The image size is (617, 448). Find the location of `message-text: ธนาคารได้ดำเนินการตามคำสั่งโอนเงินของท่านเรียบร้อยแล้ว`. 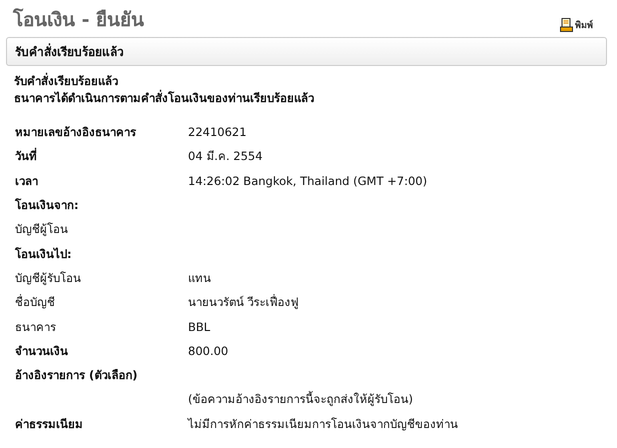

message-text: ธนาคารได้ดำเนินการตามคำสั่งโอนเงินของท่านเรียบร้อยแล้ว is located at coordinates (164, 98).